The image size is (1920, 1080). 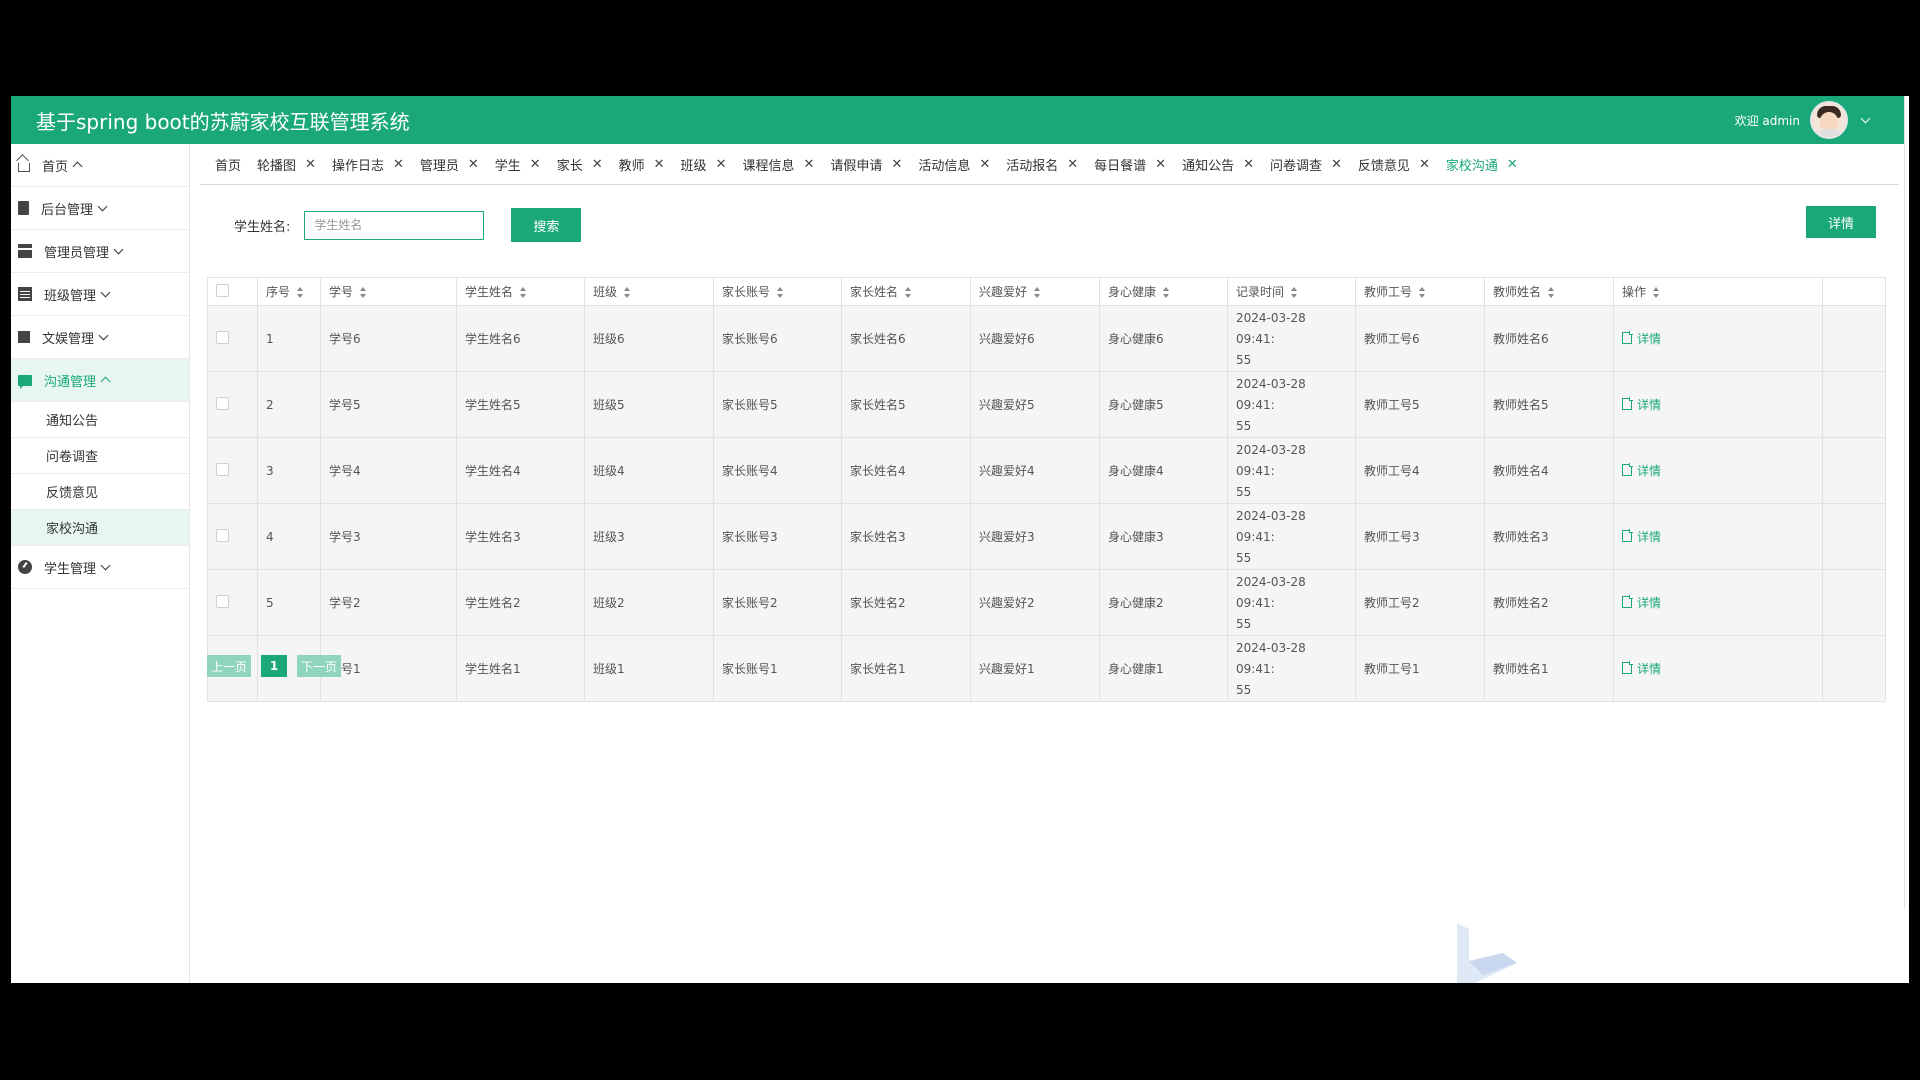 I want to click on column-header: 身心健康, so click(x=1163, y=291).